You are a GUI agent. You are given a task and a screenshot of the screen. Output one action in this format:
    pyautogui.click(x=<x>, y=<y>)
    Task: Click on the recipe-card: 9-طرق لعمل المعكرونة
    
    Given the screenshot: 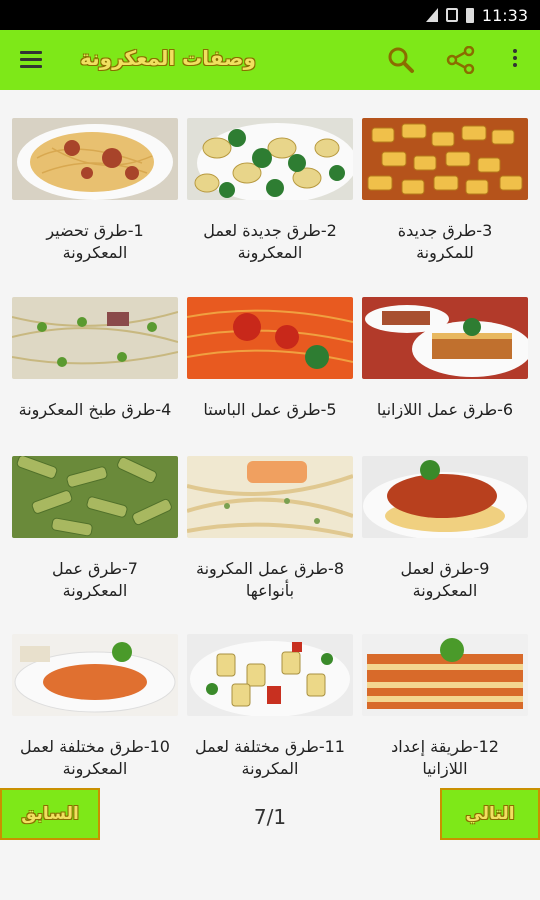 What is the action you would take?
    pyautogui.click(x=445, y=529)
    